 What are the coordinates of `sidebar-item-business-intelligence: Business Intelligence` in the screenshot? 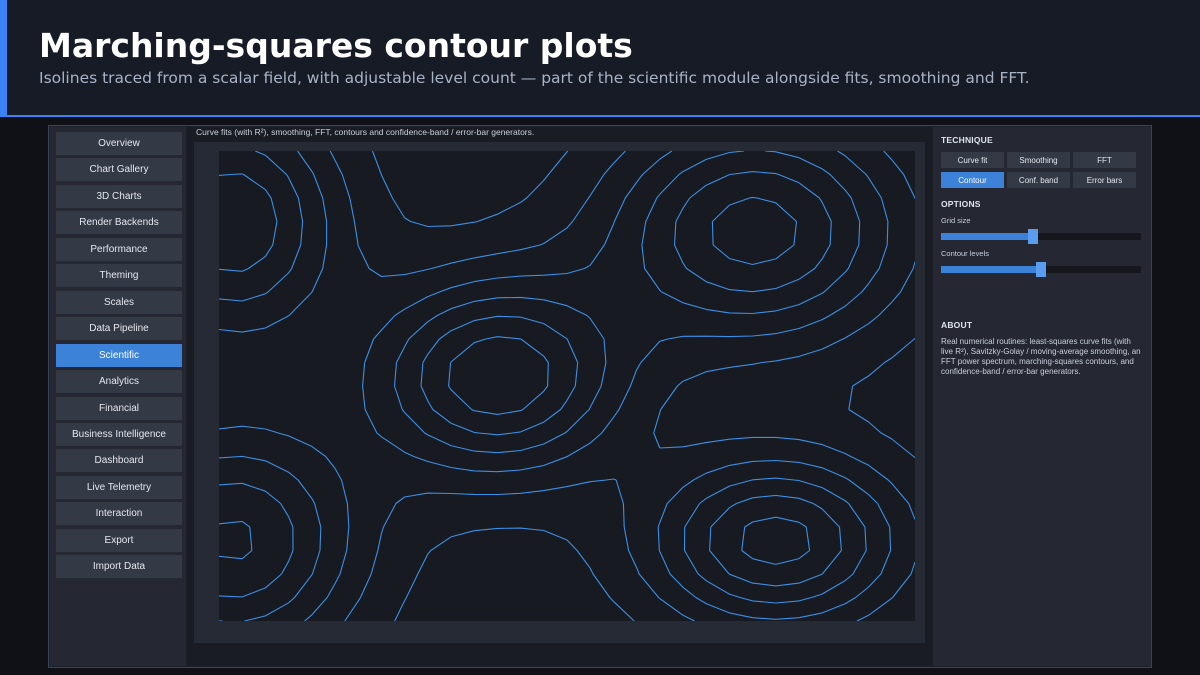 It's located at (119, 434).